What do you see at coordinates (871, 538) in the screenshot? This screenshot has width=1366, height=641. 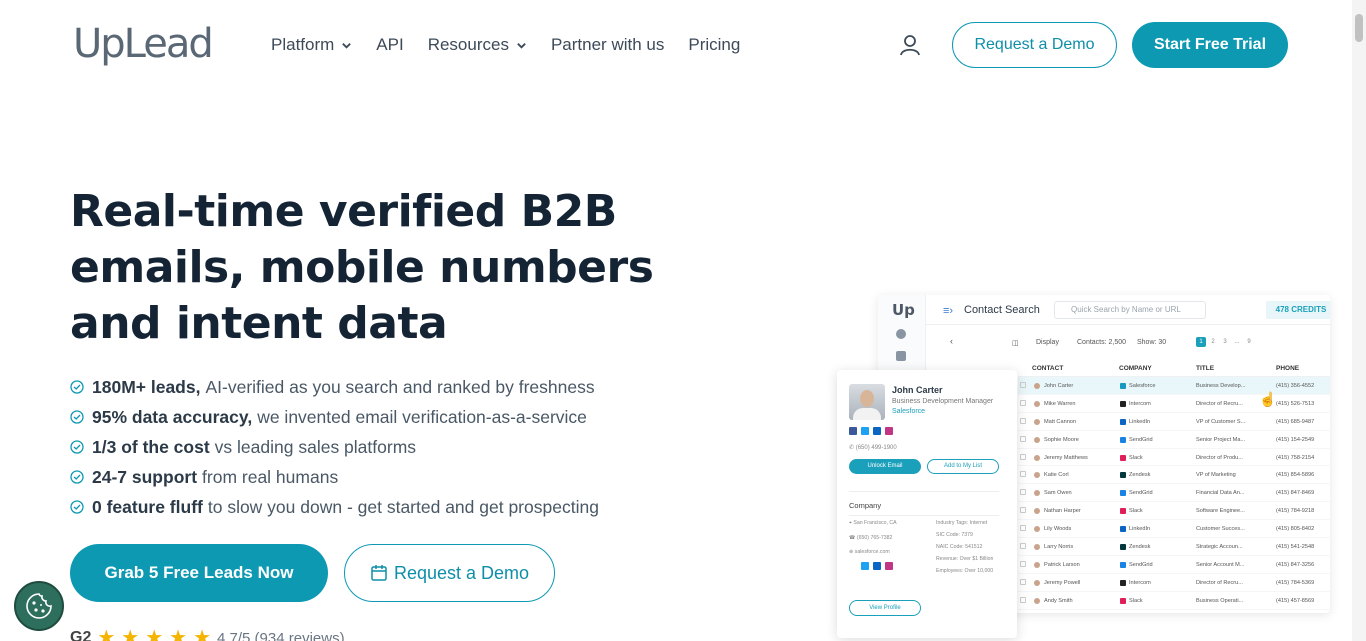 I see `company-phone: ☎ (650) 765-7382` at bounding box center [871, 538].